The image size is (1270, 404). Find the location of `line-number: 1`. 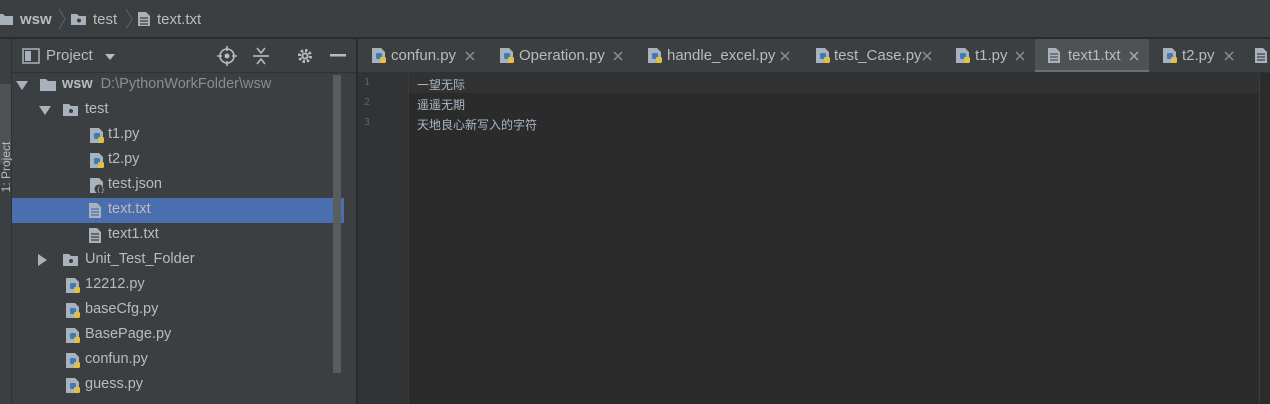

line-number: 1 is located at coordinates (366, 82).